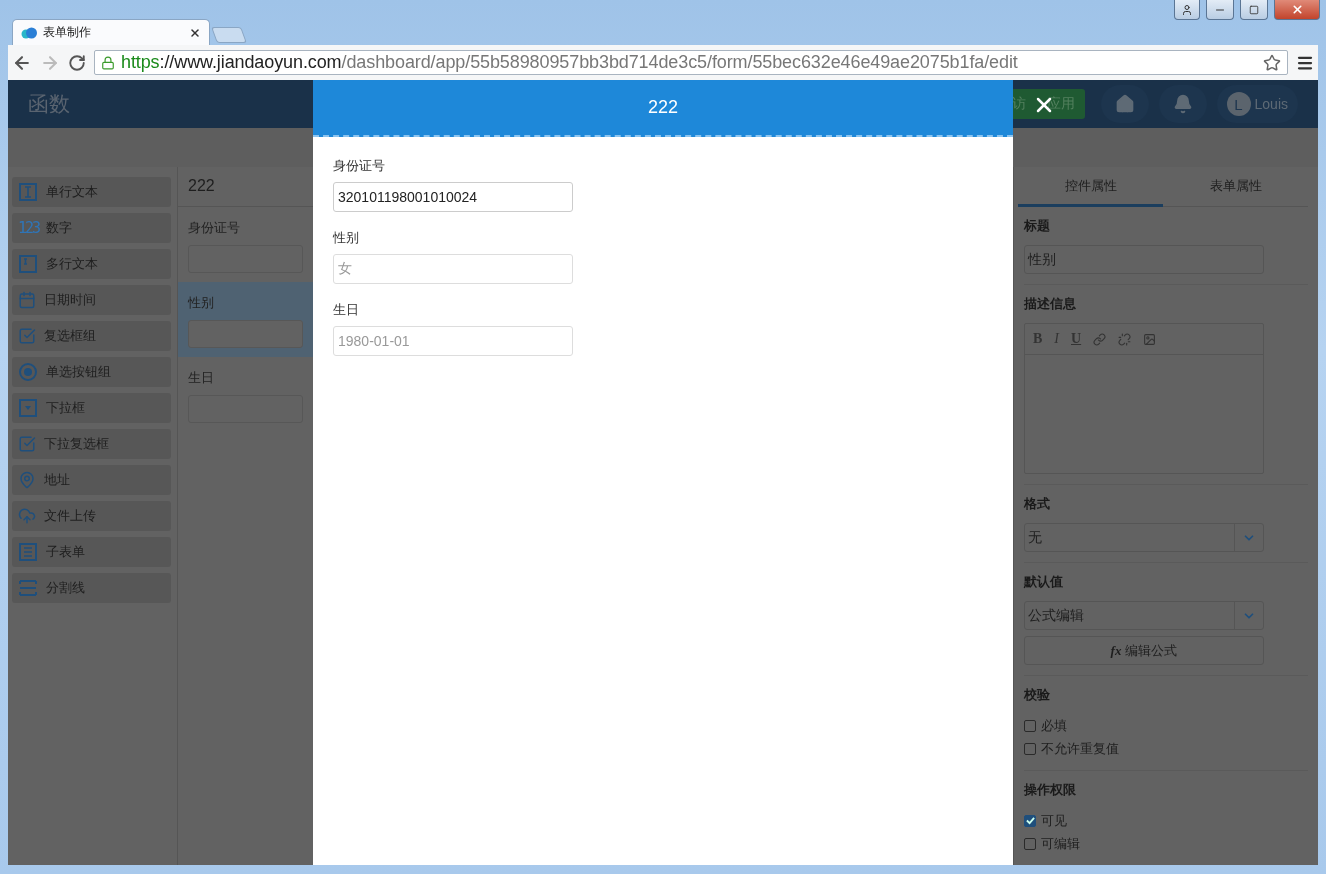 The image size is (1326, 874). What do you see at coordinates (229, 35) in the screenshot?
I see `new-tab-button` at bounding box center [229, 35].